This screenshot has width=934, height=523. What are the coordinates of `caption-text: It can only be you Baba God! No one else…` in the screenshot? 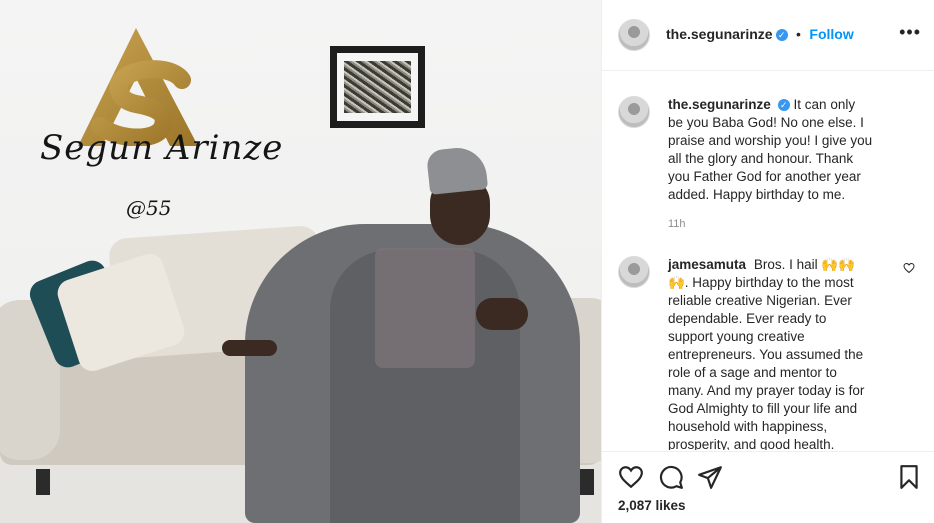 It's located at (770, 149).